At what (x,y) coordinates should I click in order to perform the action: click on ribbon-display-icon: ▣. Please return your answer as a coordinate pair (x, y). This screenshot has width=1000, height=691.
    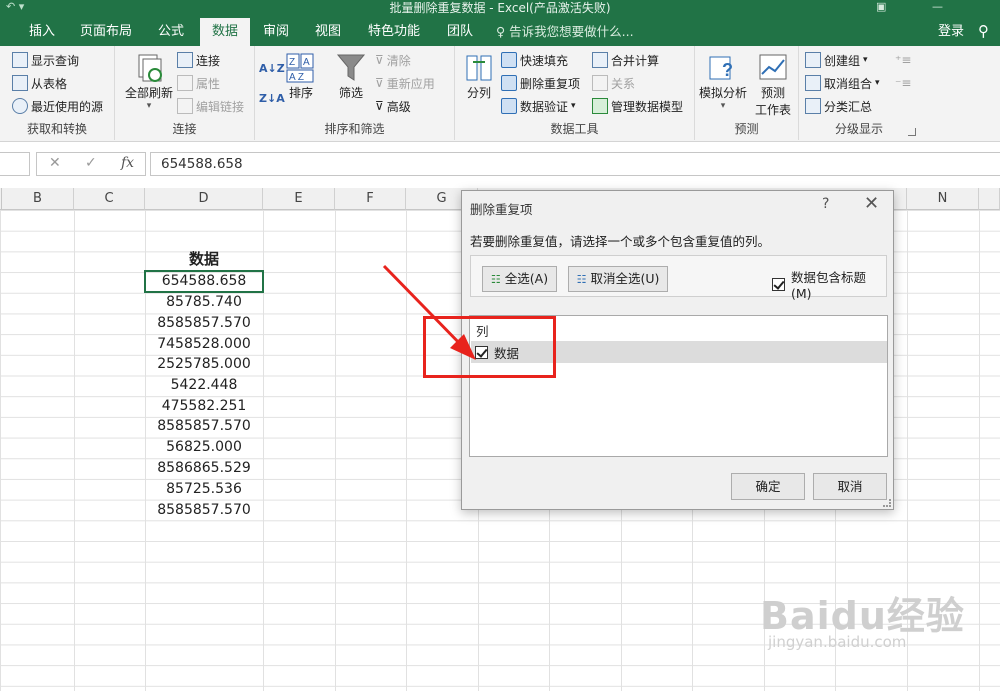
    Looking at the image, I should click on (881, 6).